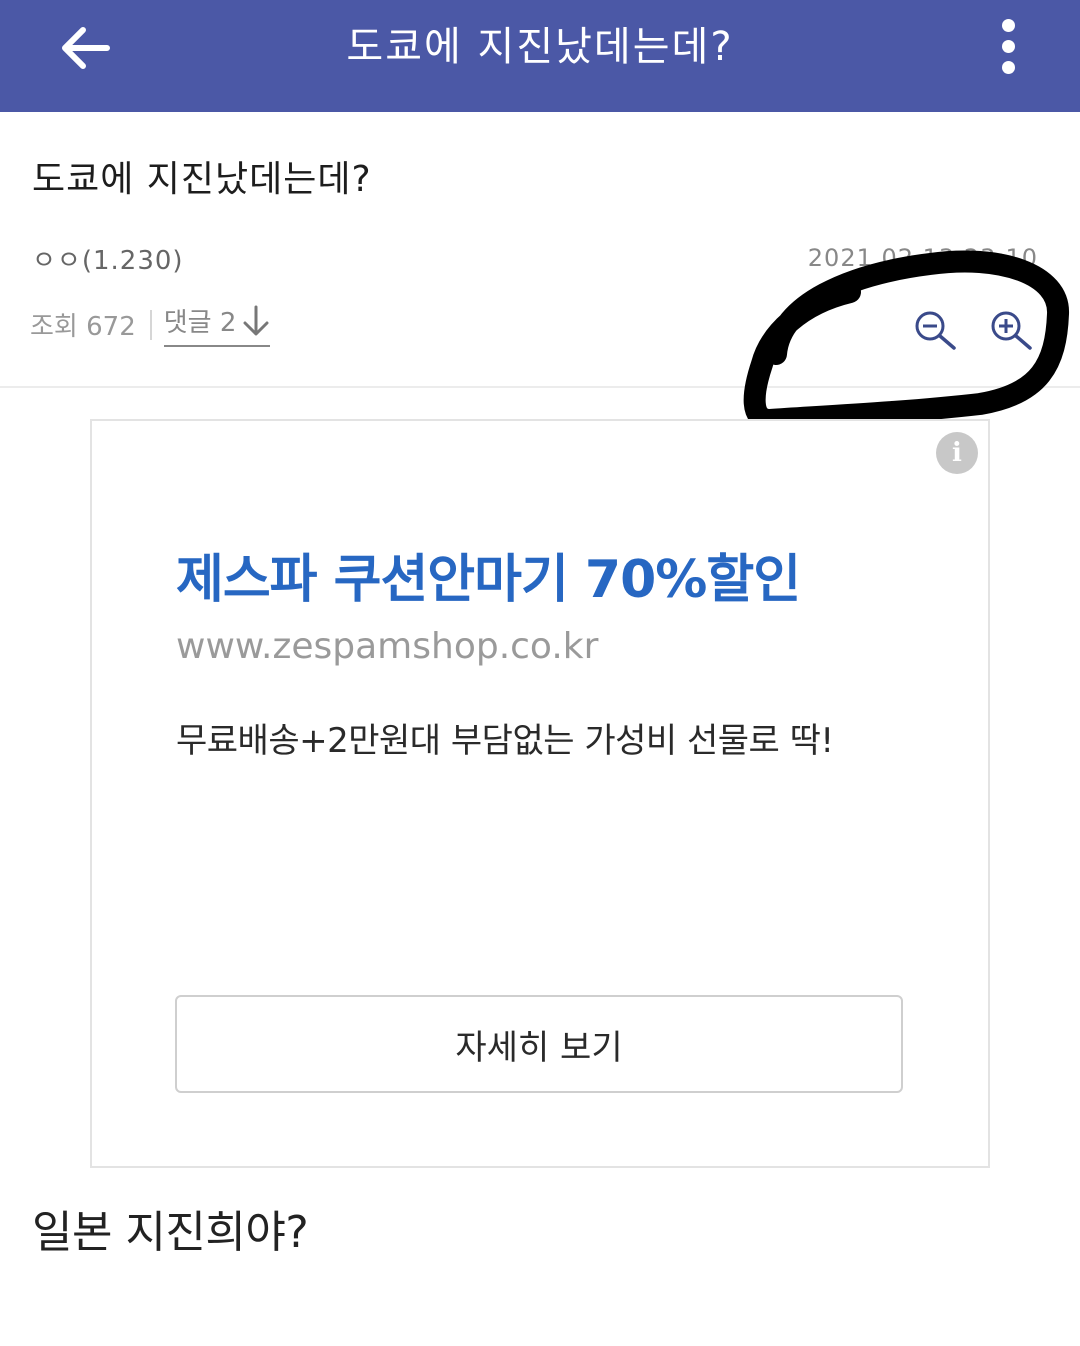  Describe the element at coordinates (202, 179) in the screenshot. I see `post-title: 도쿄에 지진났데는데?` at that location.